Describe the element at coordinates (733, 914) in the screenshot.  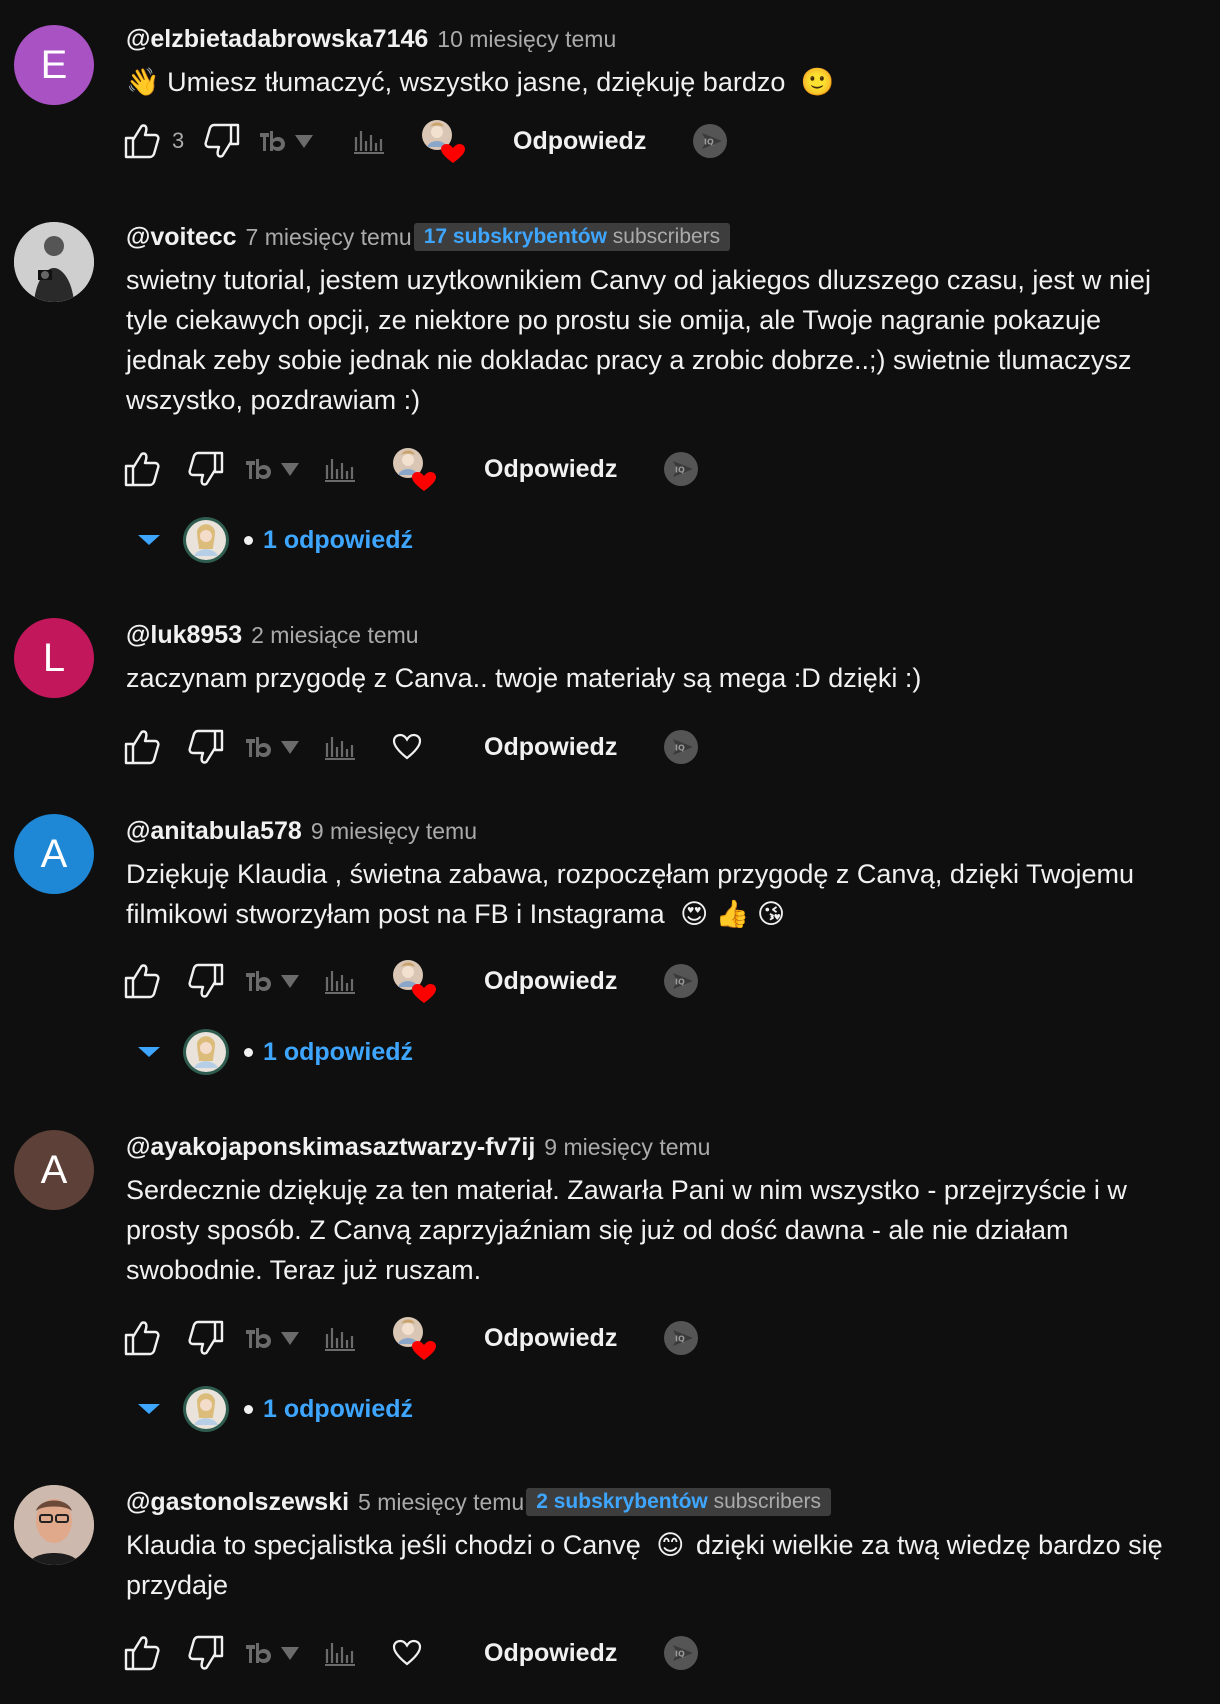
I see `comment-emojis: 😍 👍 😘` at that location.